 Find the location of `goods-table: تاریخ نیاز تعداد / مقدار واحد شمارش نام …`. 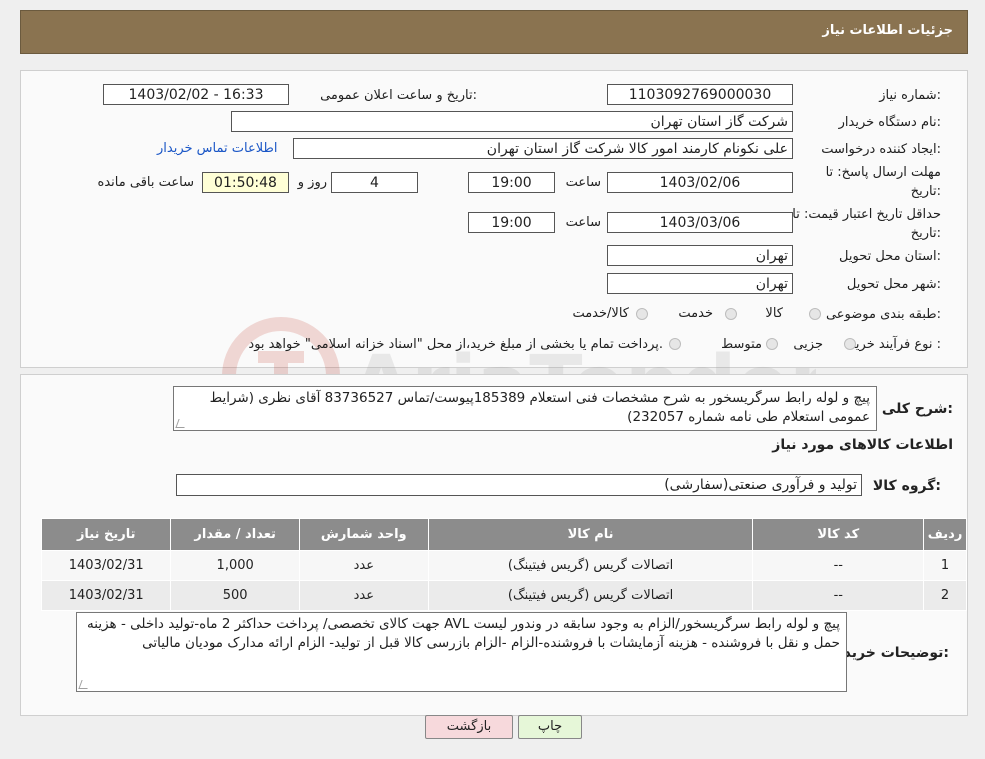

goods-table: تاریخ نیاز تعداد / مقدار واحد شمارش نام … is located at coordinates (503, 564).